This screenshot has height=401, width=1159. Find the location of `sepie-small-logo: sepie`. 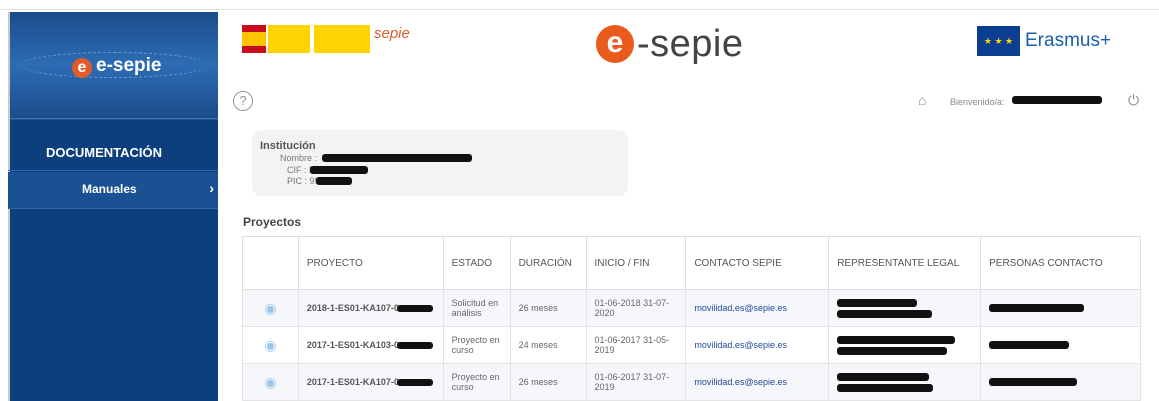

sepie-small-logo: sepie is located at coordinates (392, 33).